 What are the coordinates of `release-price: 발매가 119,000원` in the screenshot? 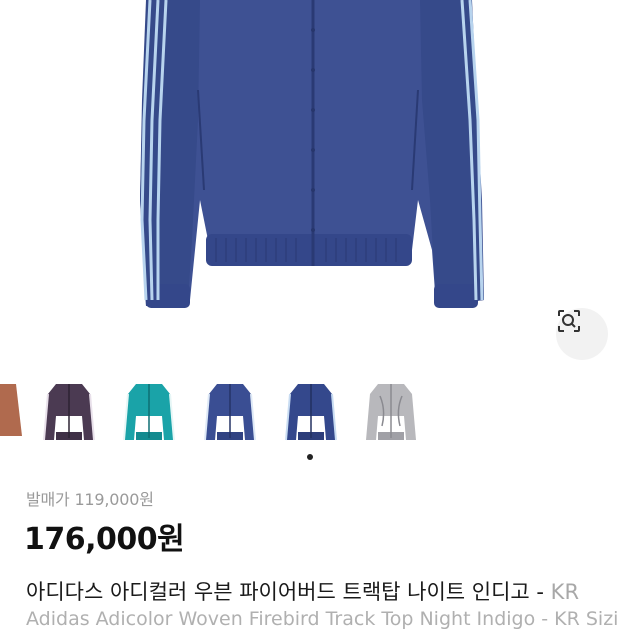 It's located at (90, 499).